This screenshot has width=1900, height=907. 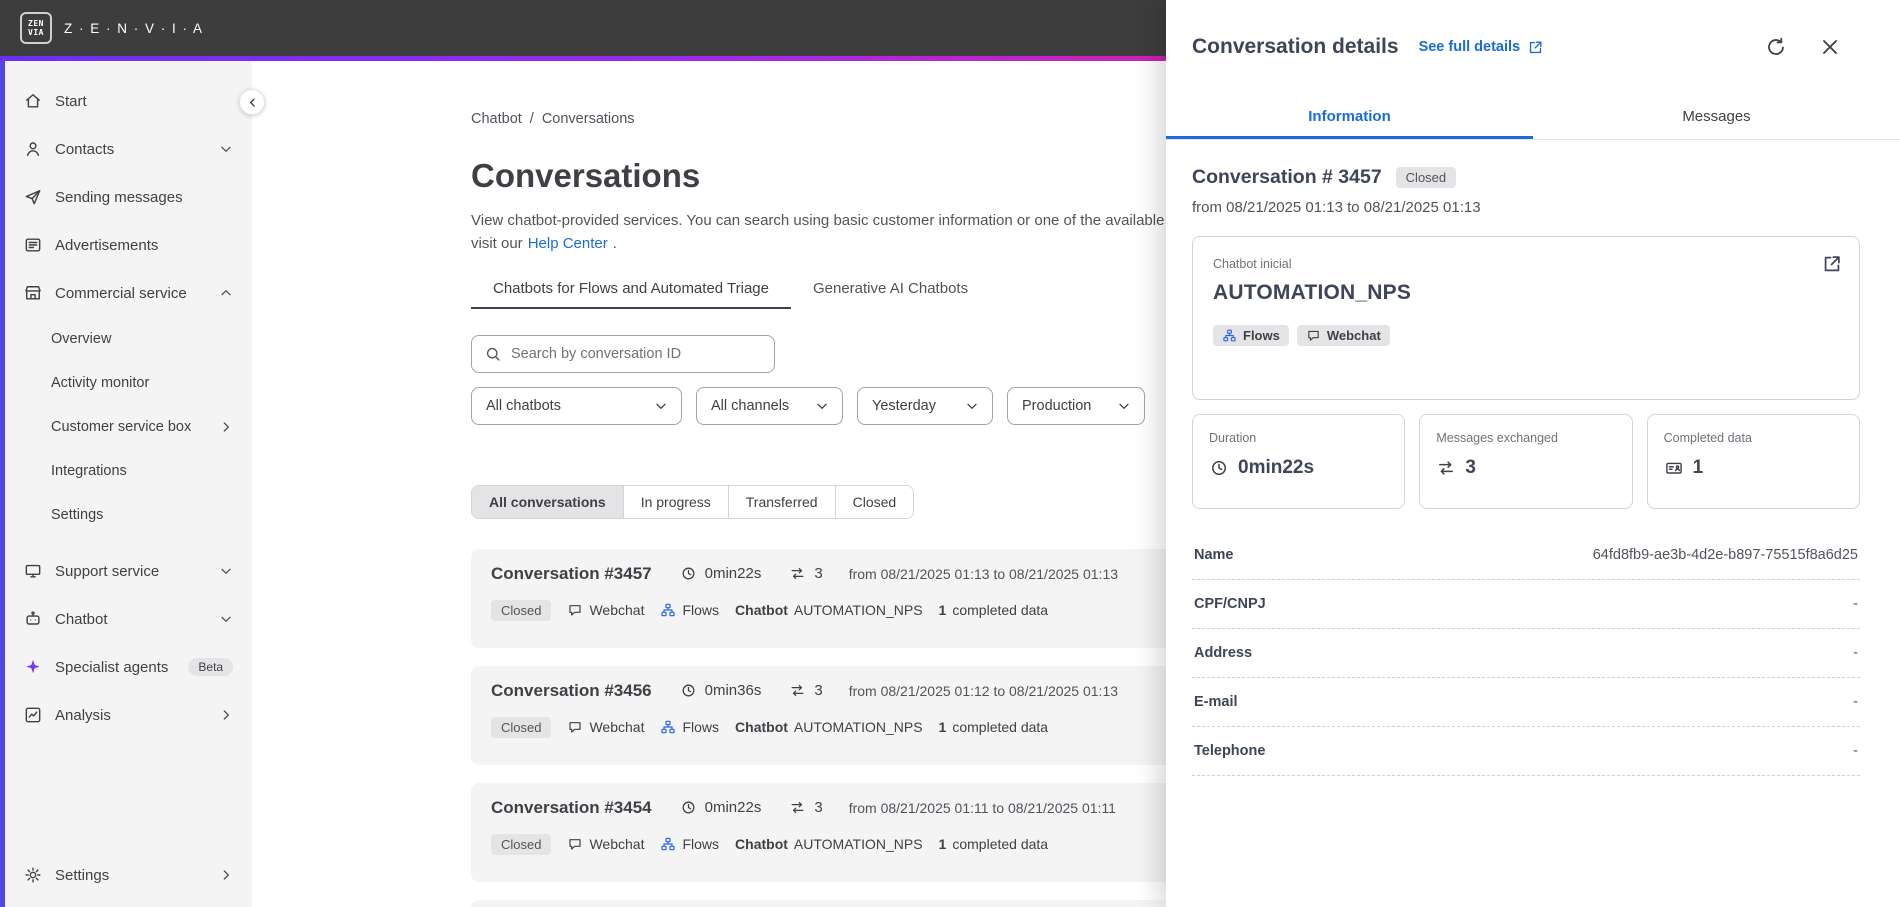 I want to click on detail-row-email: E-mail -, so click(x=1526, y=702).